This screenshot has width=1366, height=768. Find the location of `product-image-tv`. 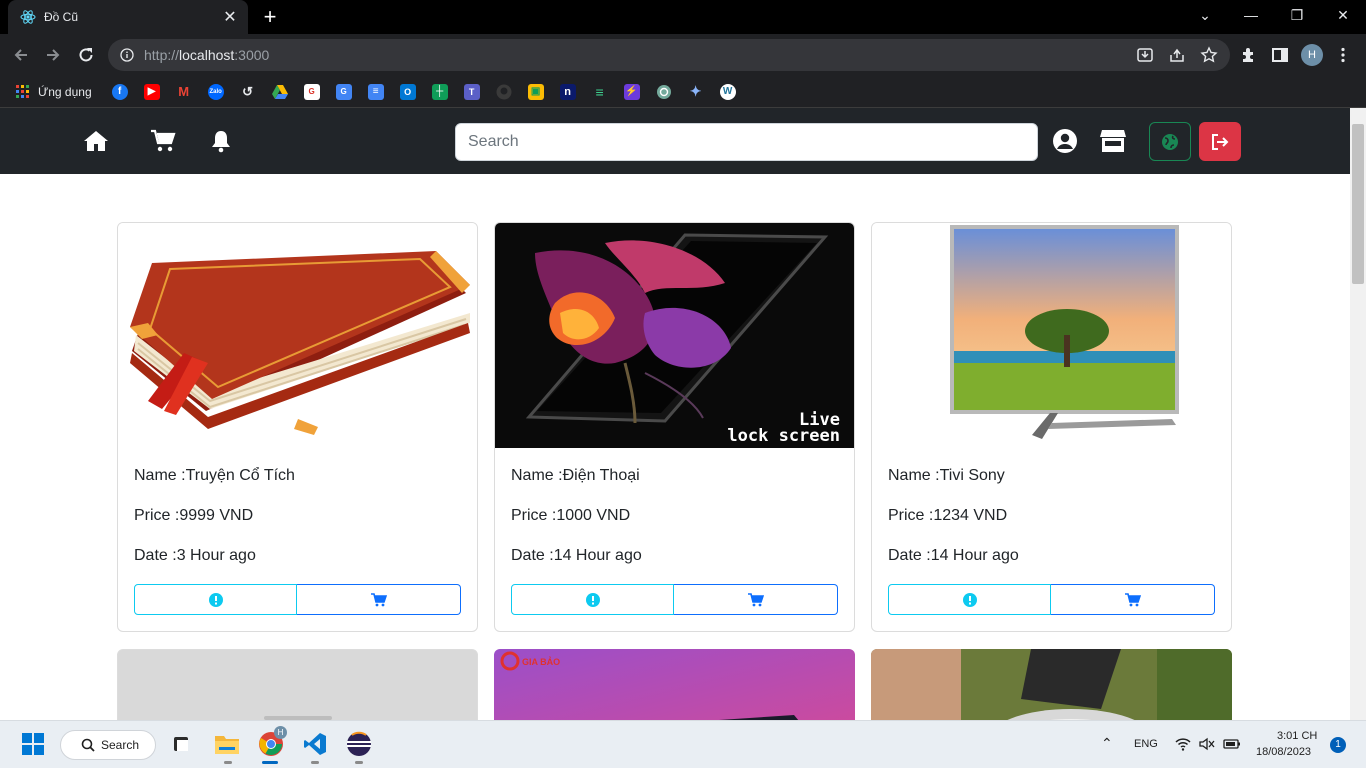

product-image-tv is located at coordinates (1051, 335).